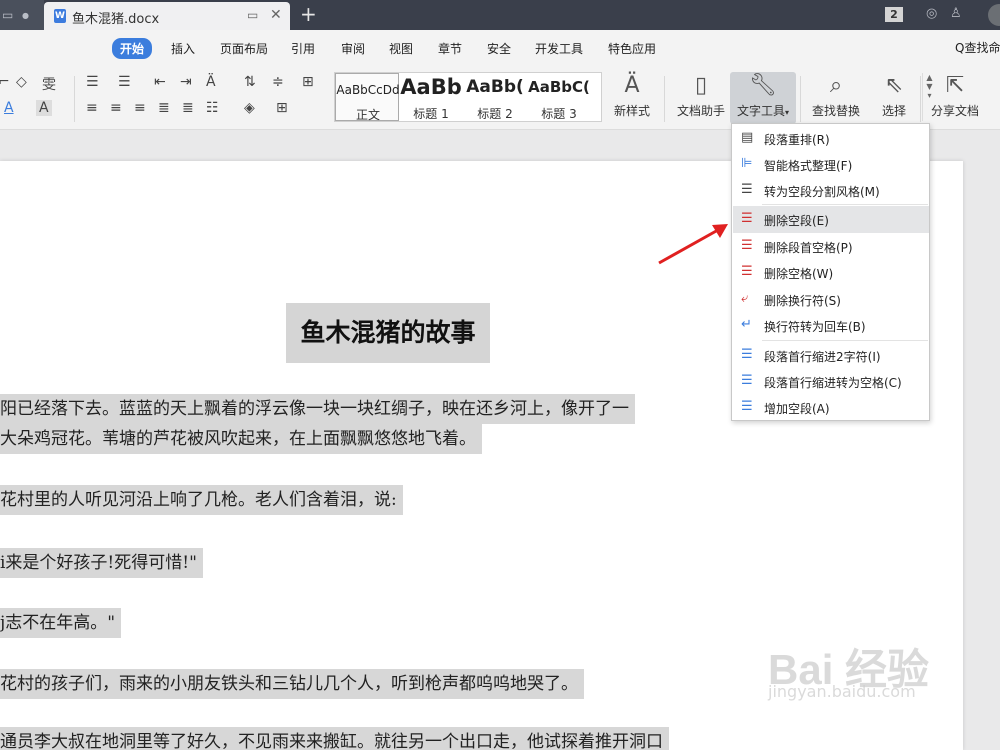 The height and width of the screenshot is (750, 1000). I want to click on baidu-watermark: Bai 经验 jingyan.baidu.com, so click(848, 668).